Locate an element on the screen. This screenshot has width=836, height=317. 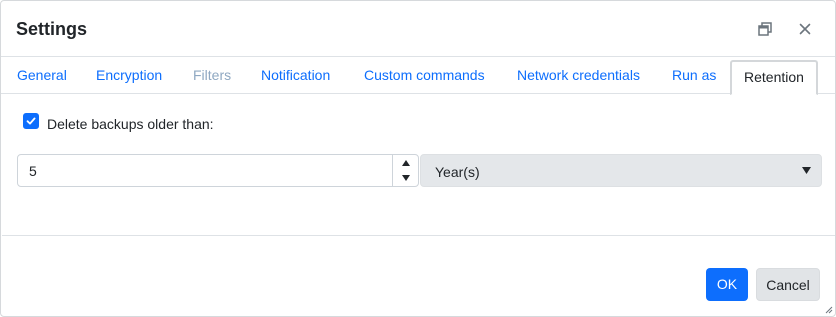
delete-backups-checkbox is located at coordinates (31, 121).